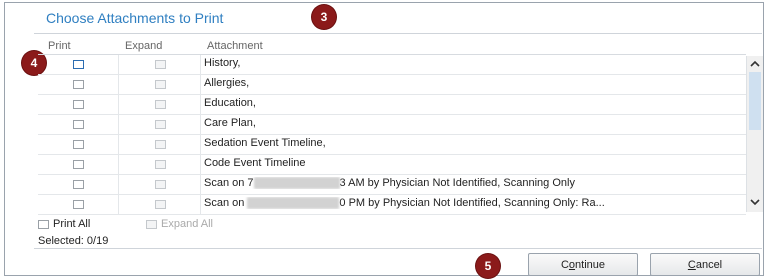  Describe the element at coordinates (392, 85) in the screenshot. I see `table-row: Allergies,` at that location.